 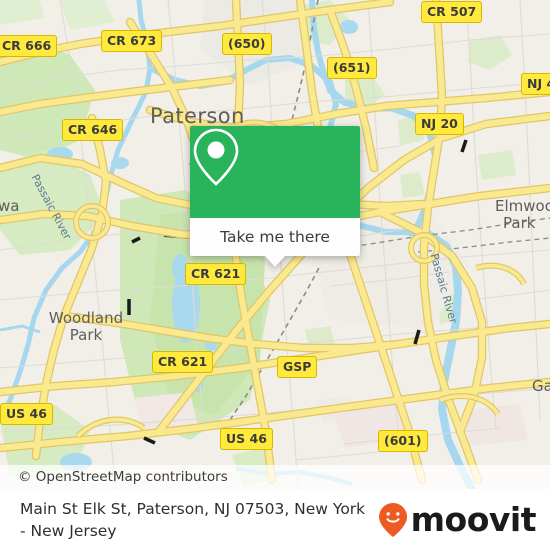 I want to click on popup-pointer, so click(x=275, y=261).